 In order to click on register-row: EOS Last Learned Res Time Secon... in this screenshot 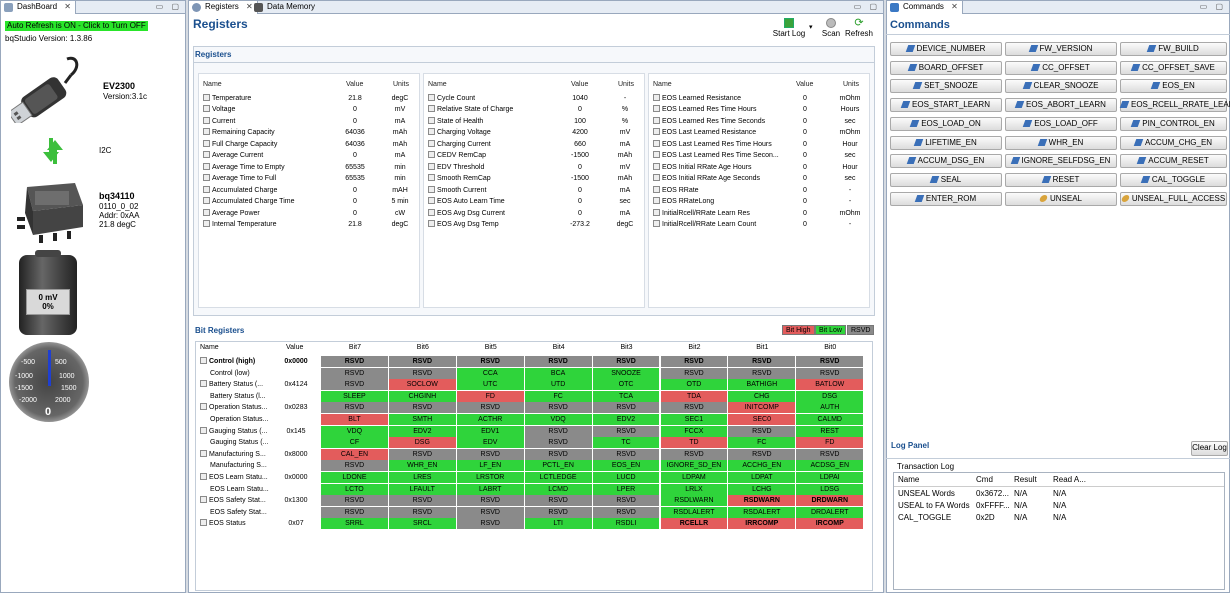, I will do `click(723, 155)`.